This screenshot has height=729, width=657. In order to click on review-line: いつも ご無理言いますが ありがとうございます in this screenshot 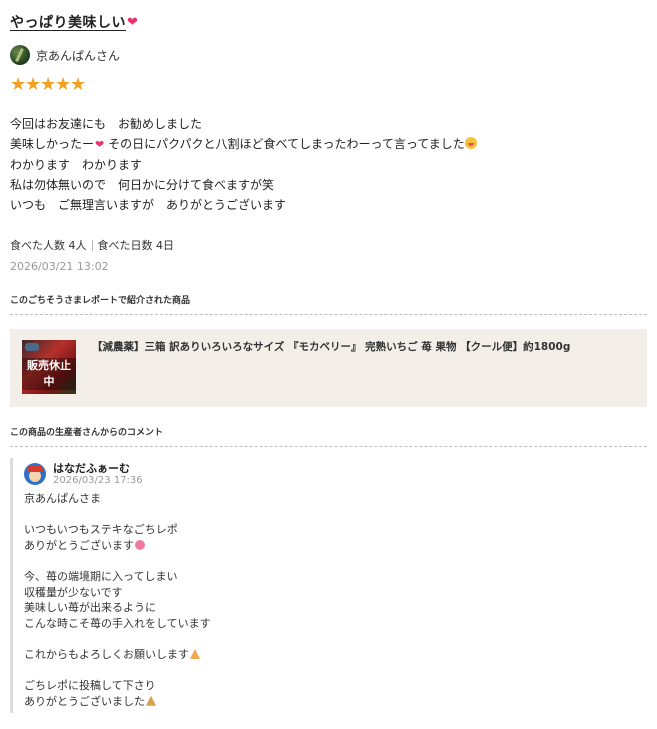, I will do `click(148, 205)`.